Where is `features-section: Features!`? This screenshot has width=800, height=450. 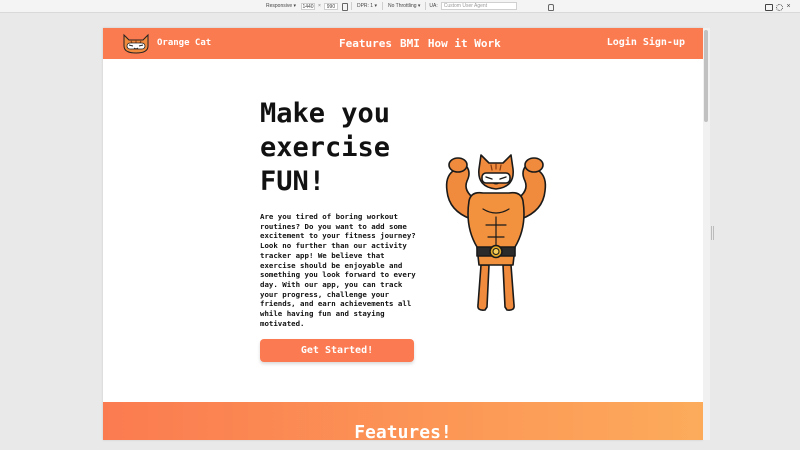
features-section: Features! is located at coordinates (403, 421).